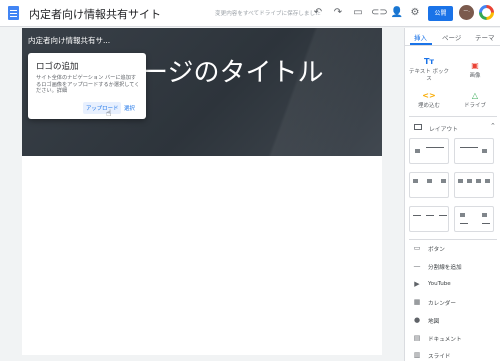 This screenshot has width=500, height=361. Describe the element at coordinates (429, 75) in the screenshot. I see `insert-tile-label: テキスト ボック ス` at that location.